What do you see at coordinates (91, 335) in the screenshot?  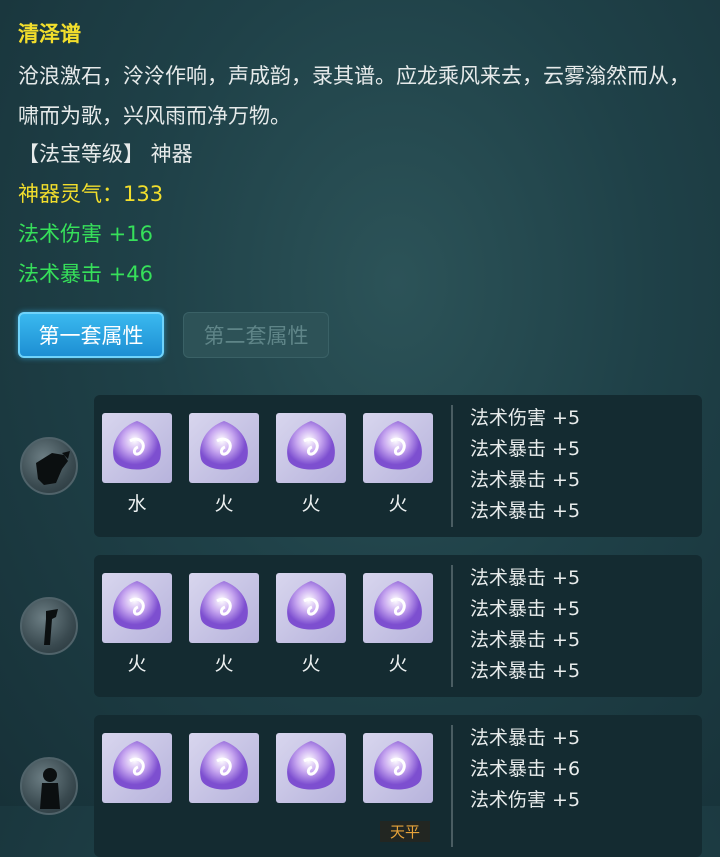 I see `tab-first-set: 第一套属性` at bounding box center [91, 335].